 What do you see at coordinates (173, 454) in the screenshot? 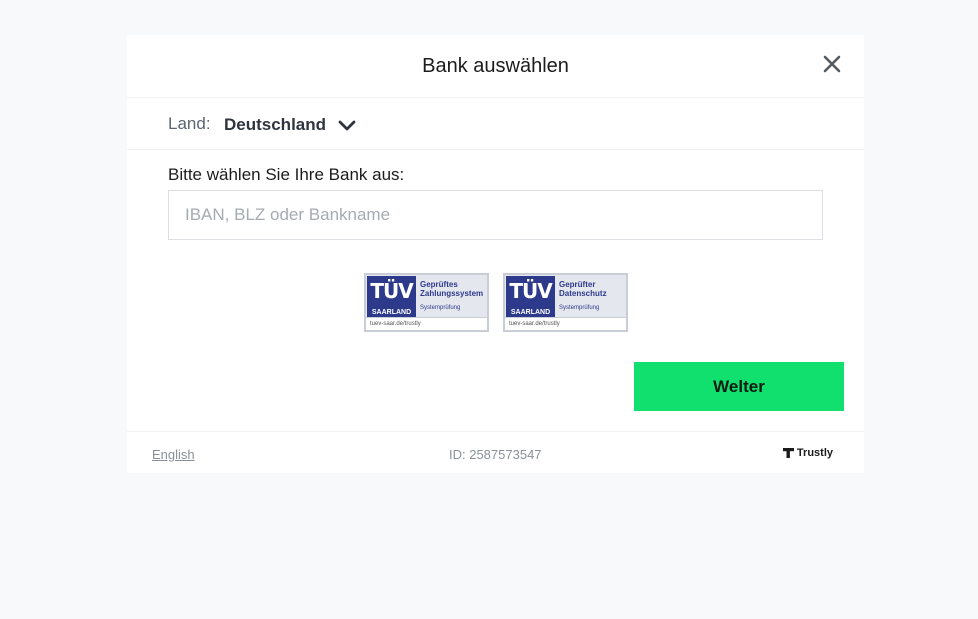
I see `language-link: English` at bounding box center [173, 454].